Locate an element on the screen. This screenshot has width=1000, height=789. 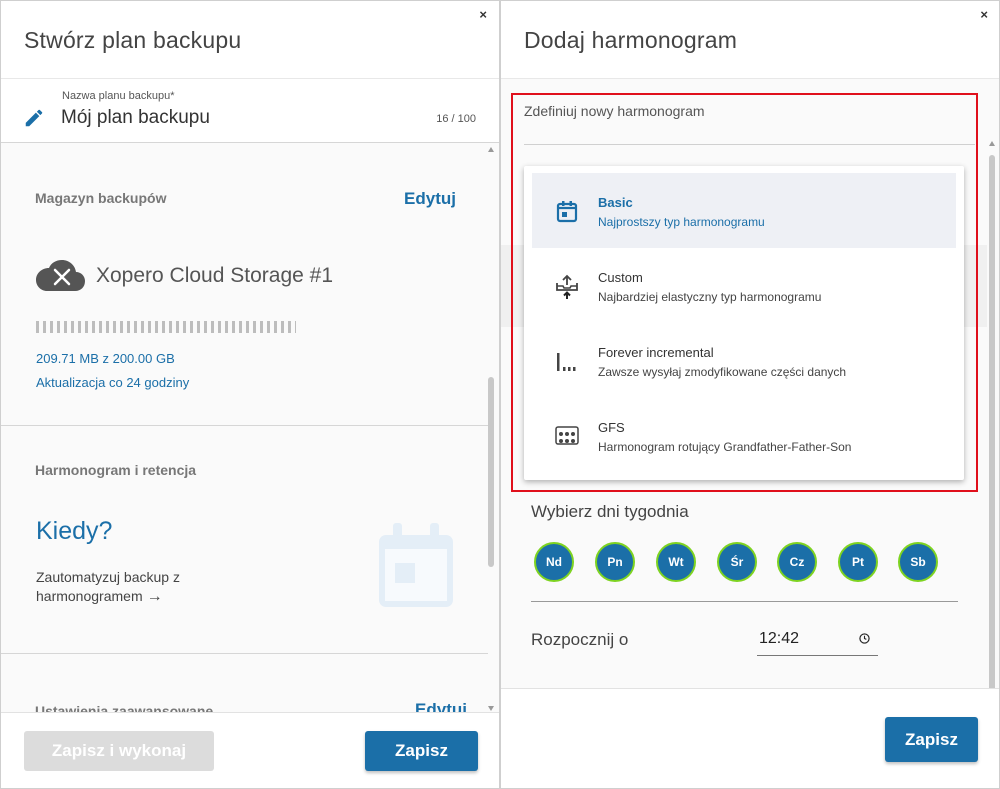
schedule-type-desc: Najprostszy typ harmonogramu is located at coordinates (681, 222).